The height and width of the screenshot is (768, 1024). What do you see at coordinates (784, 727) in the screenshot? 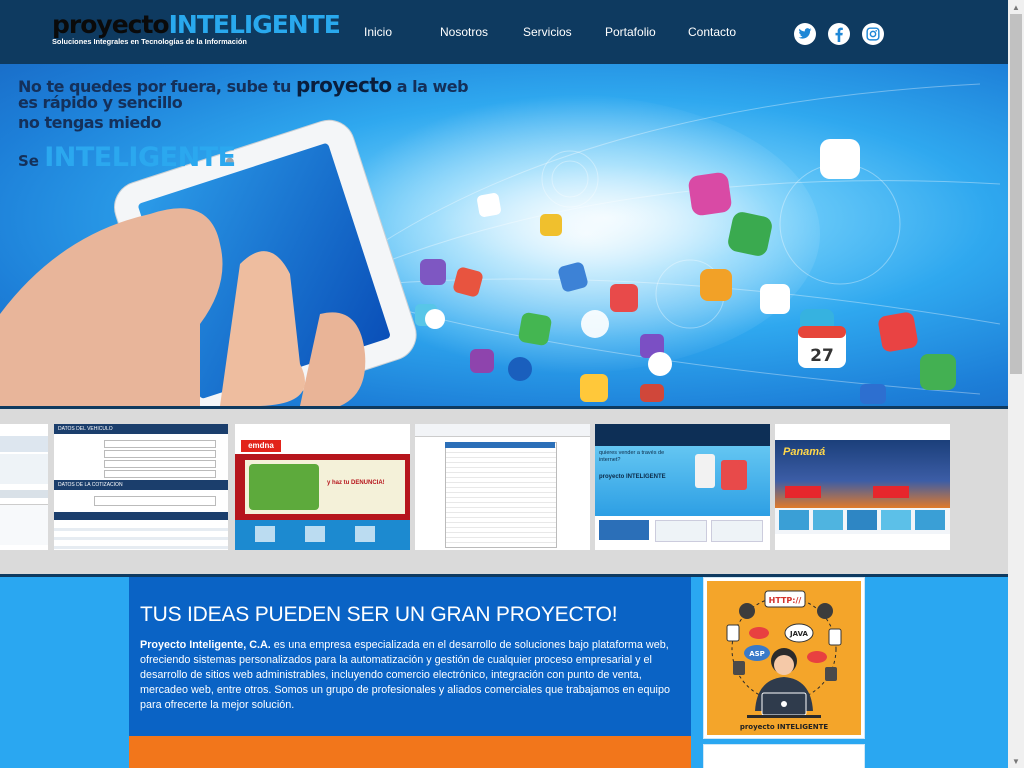
I see `card-logo: proyecto INTELIGENTE` at bounding box center [784, 727].